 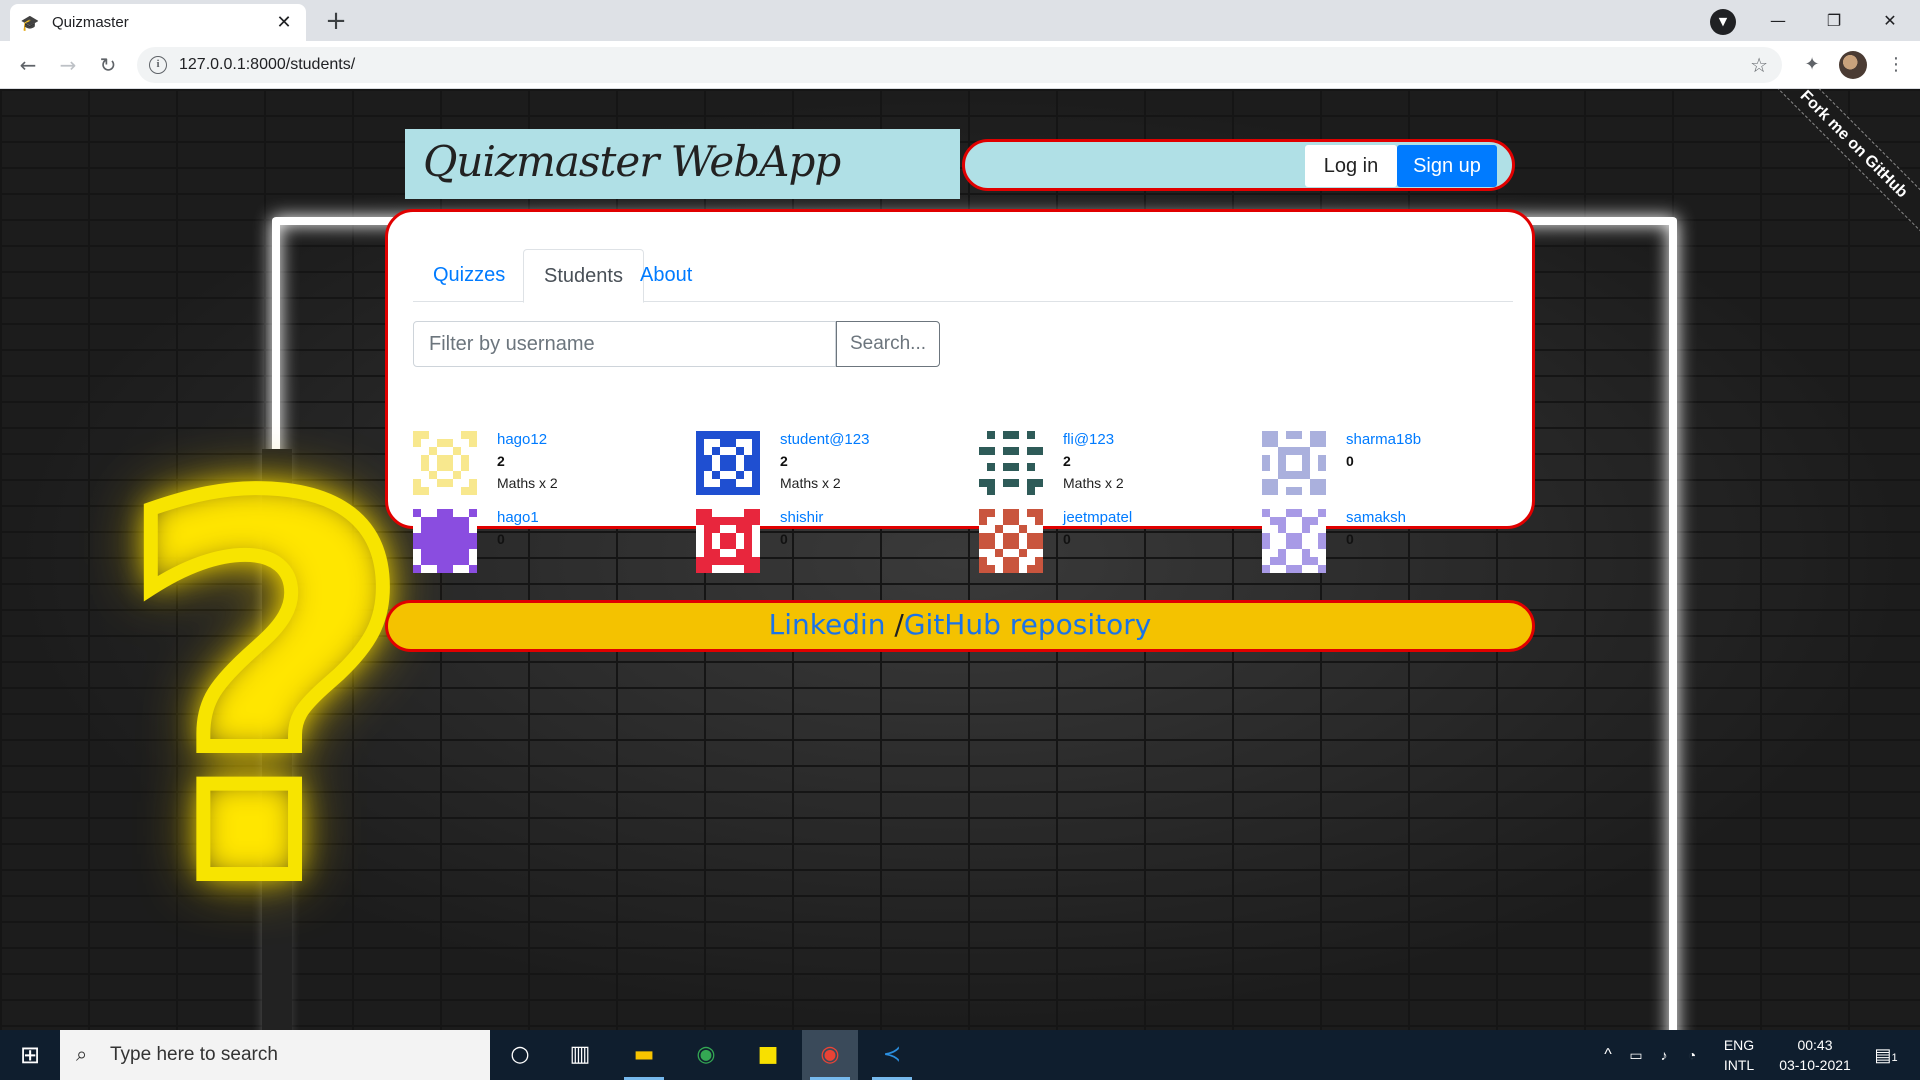 What do you see at coordinates (624, 344) in the screenshot?
I see `username-filter-input: Filter by username` at bounding box center [624, 344].